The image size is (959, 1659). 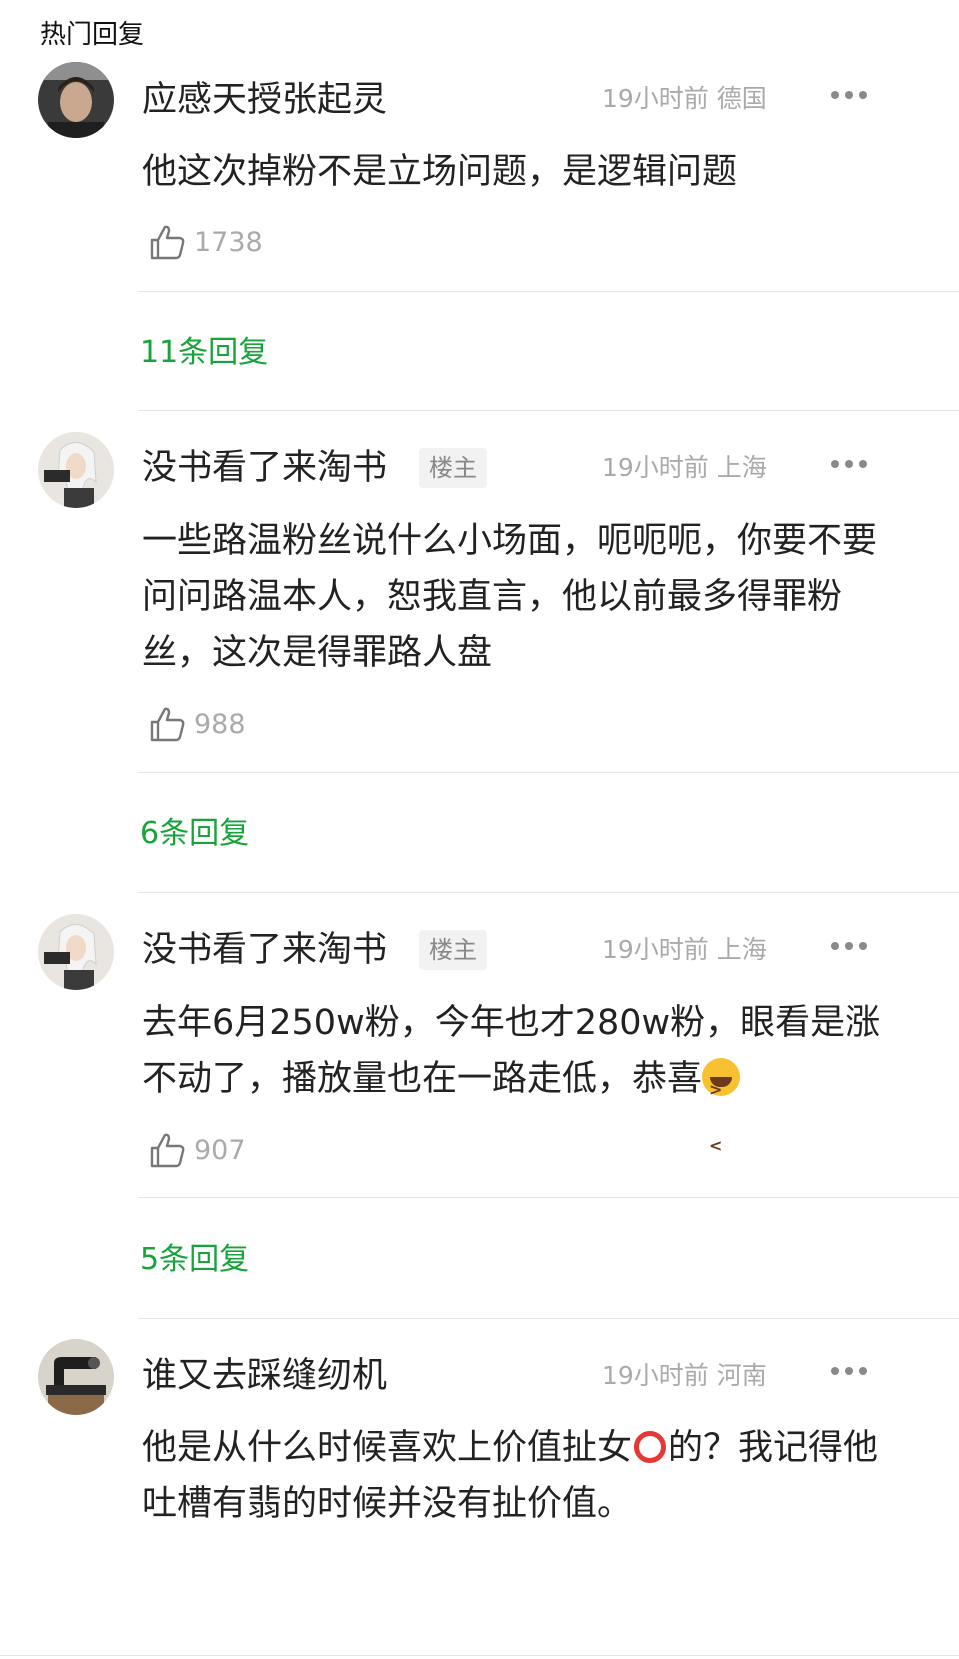 I want to click on comment-meta: 19小时前 德国, so click(x=684, y=99).